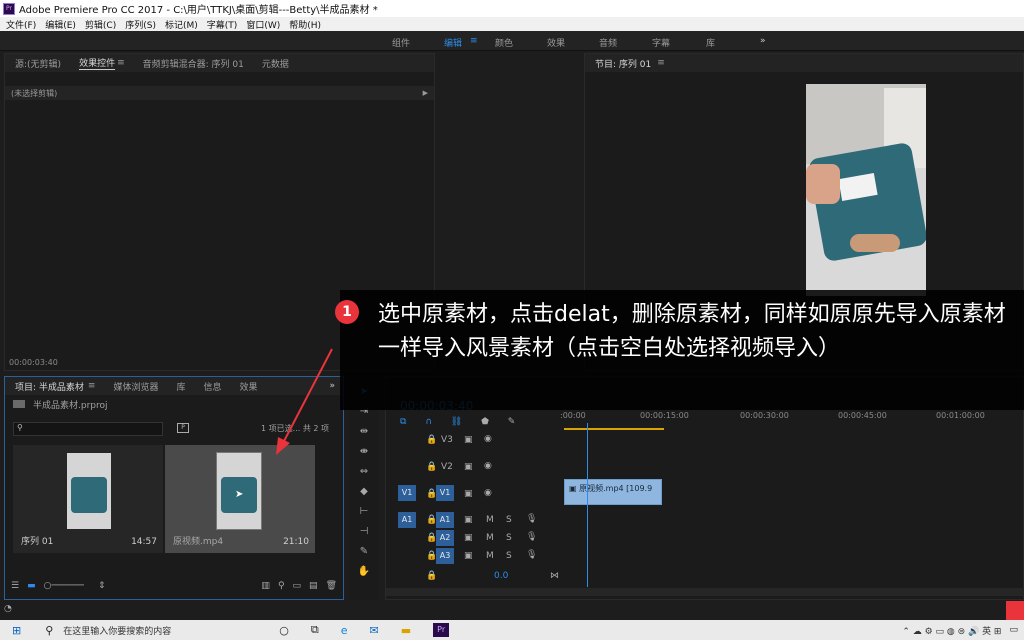 The image size is (1024, 640). What do you see at coordinates (403, 422) in the screenshot?
I see `nest-icon: ⧉` at bounding box center [403, 422].